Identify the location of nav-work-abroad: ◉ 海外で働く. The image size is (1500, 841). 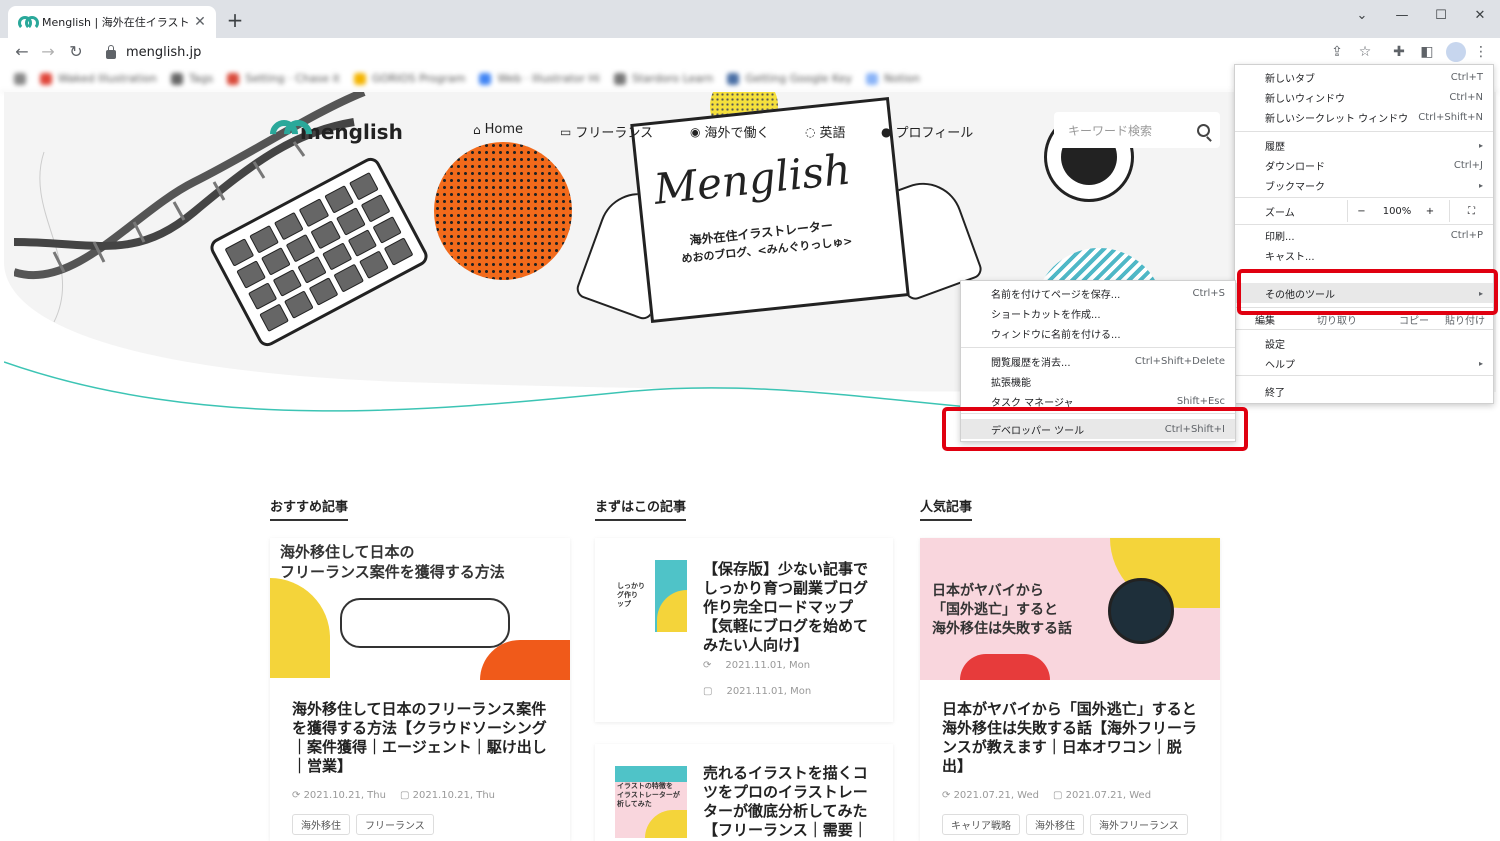
(730, 132).